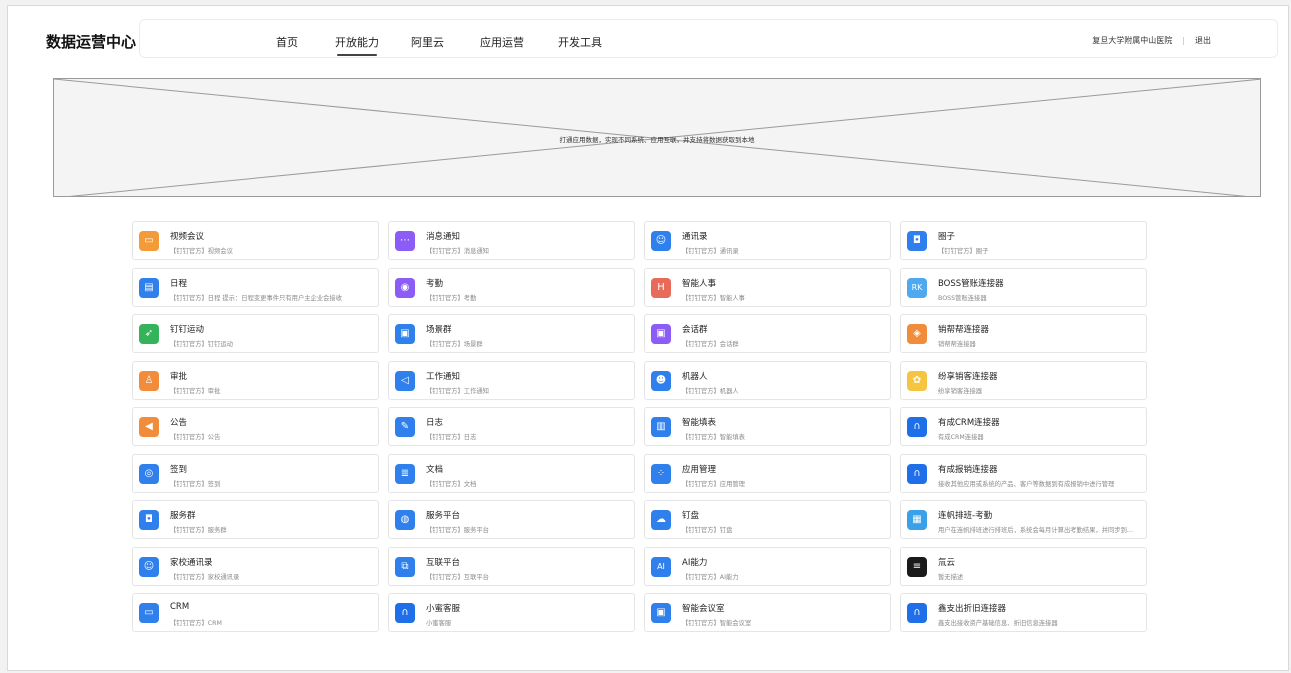 The image size is (1291, 673). Describe the element at coordinates (767, 380) in the screenshot. I see `capability-card: ☻ 机器人 【钉钉官方】机器人` at that location.